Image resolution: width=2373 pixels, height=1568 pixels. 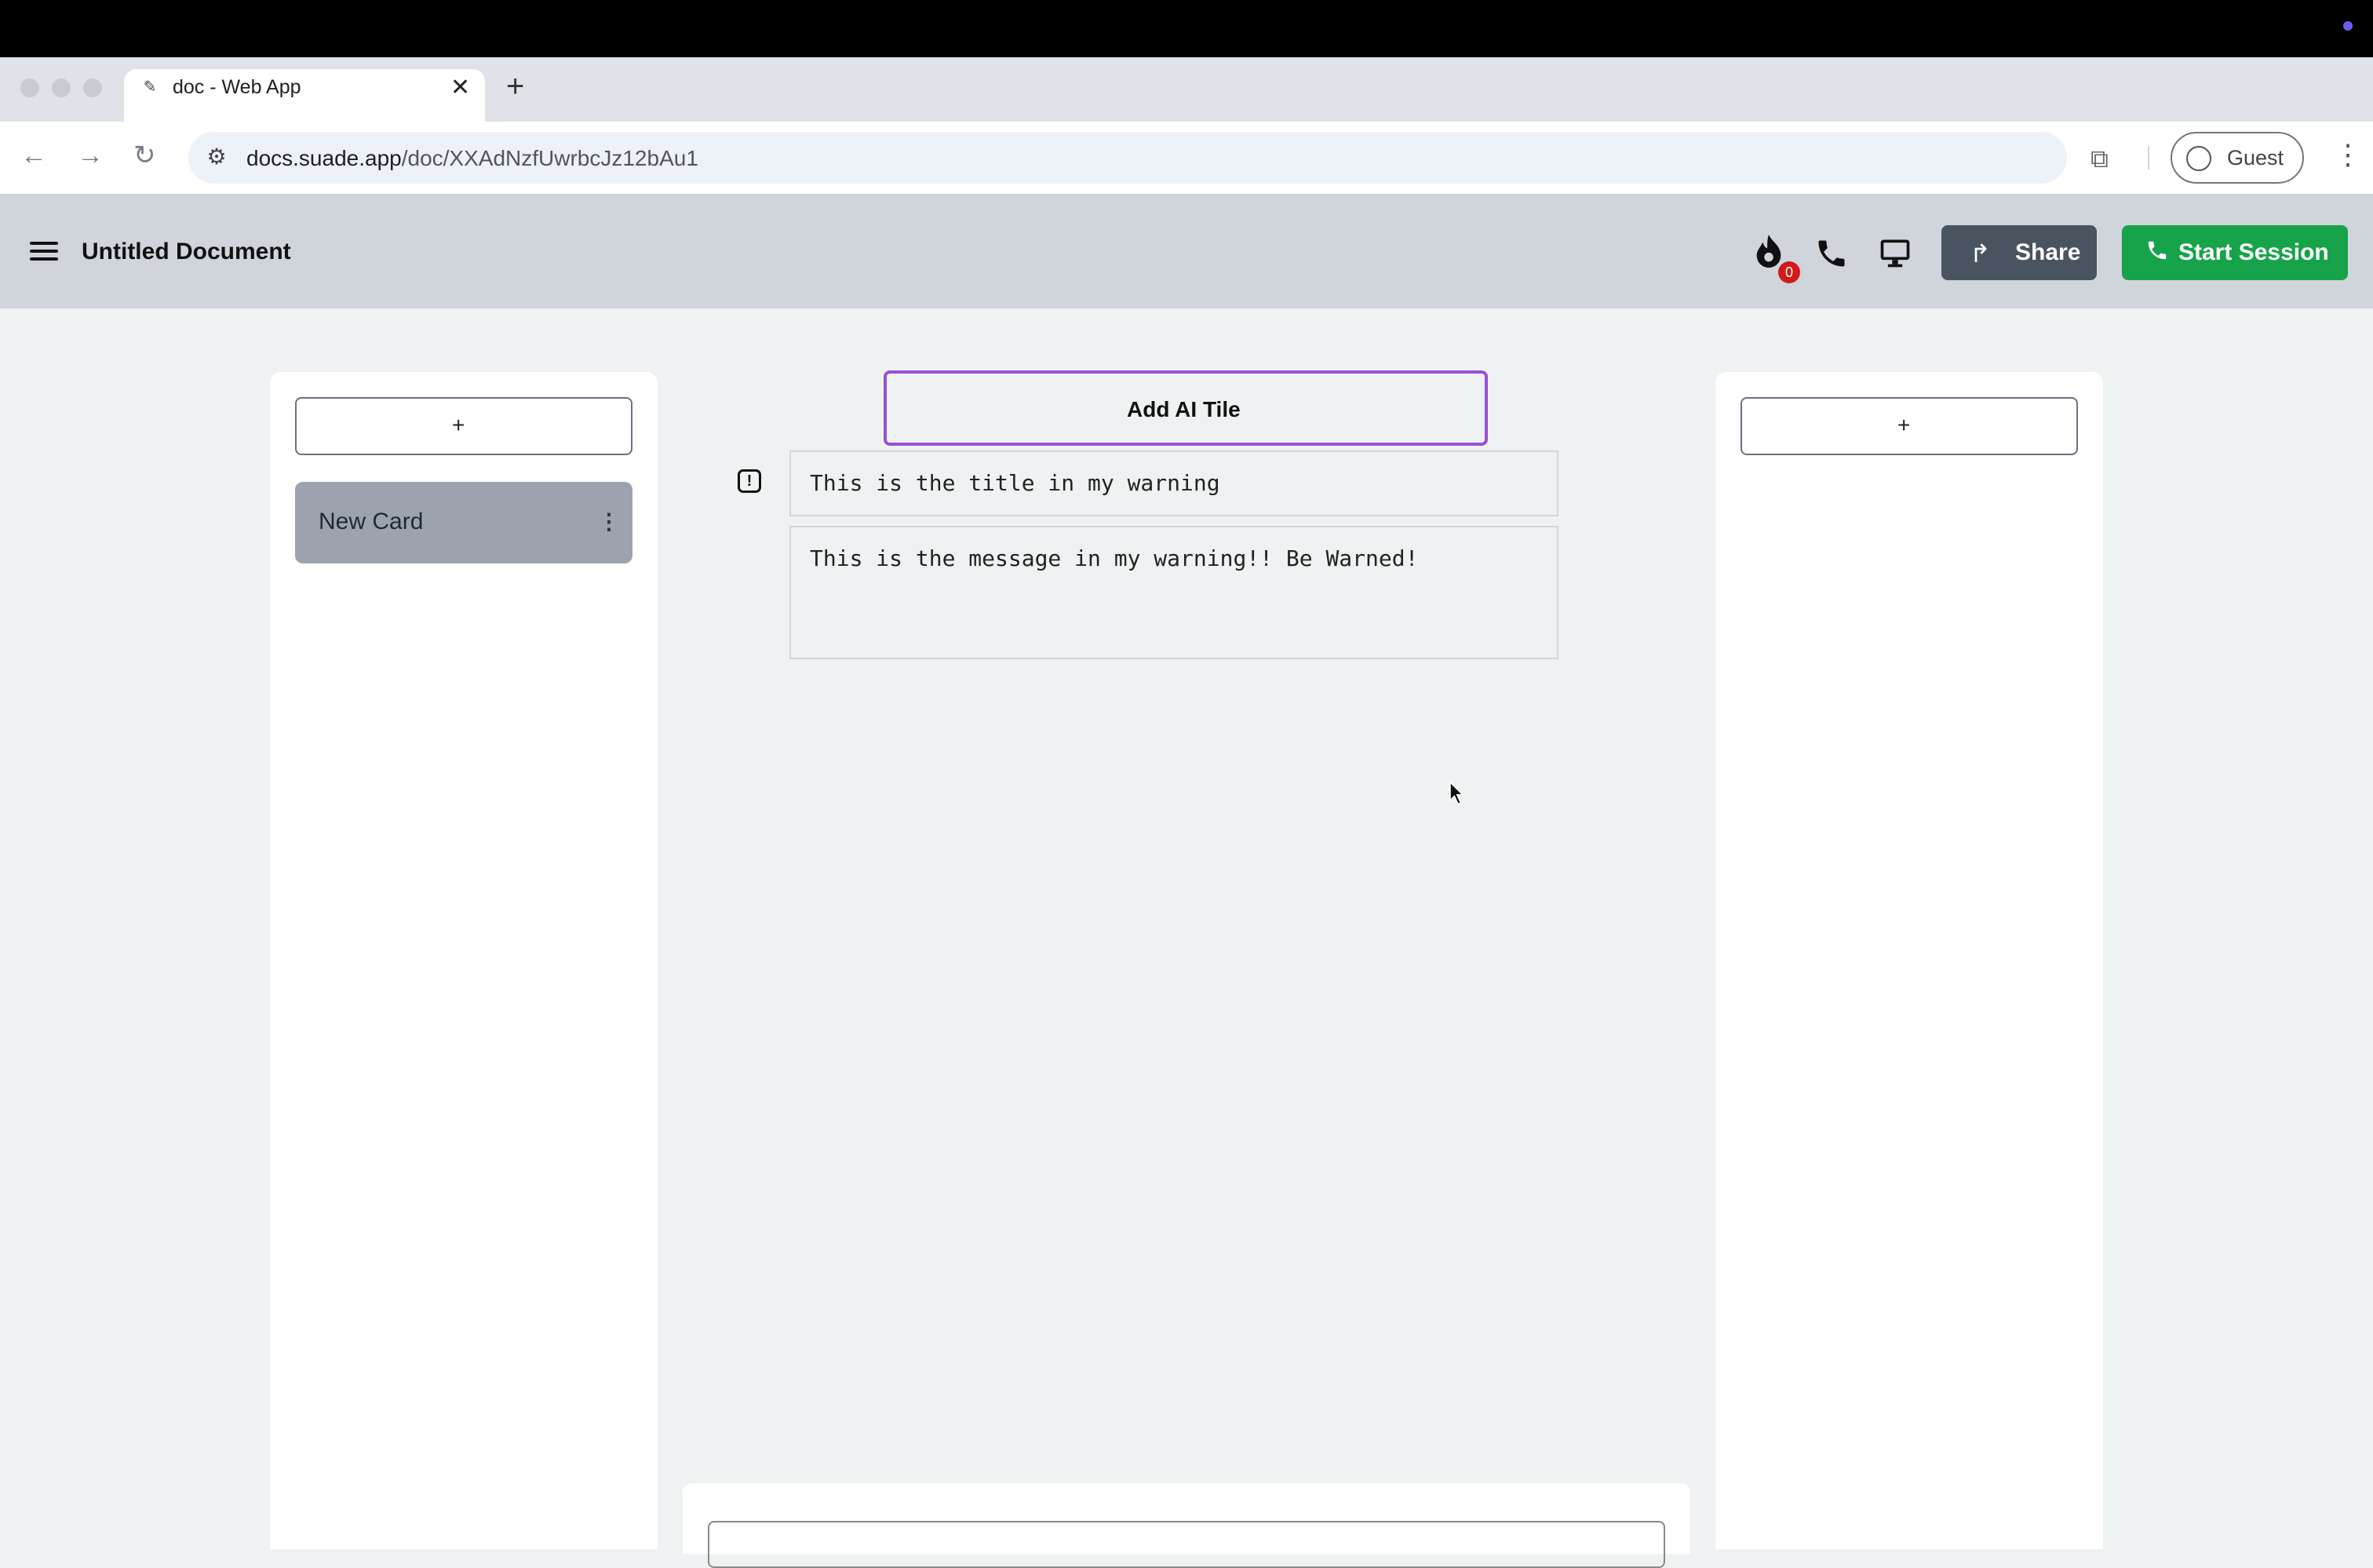 What do you see at coordinates (150, 87) in the screenshot?
I see `pen-icon: ✎` at bounding box center [150, 87].